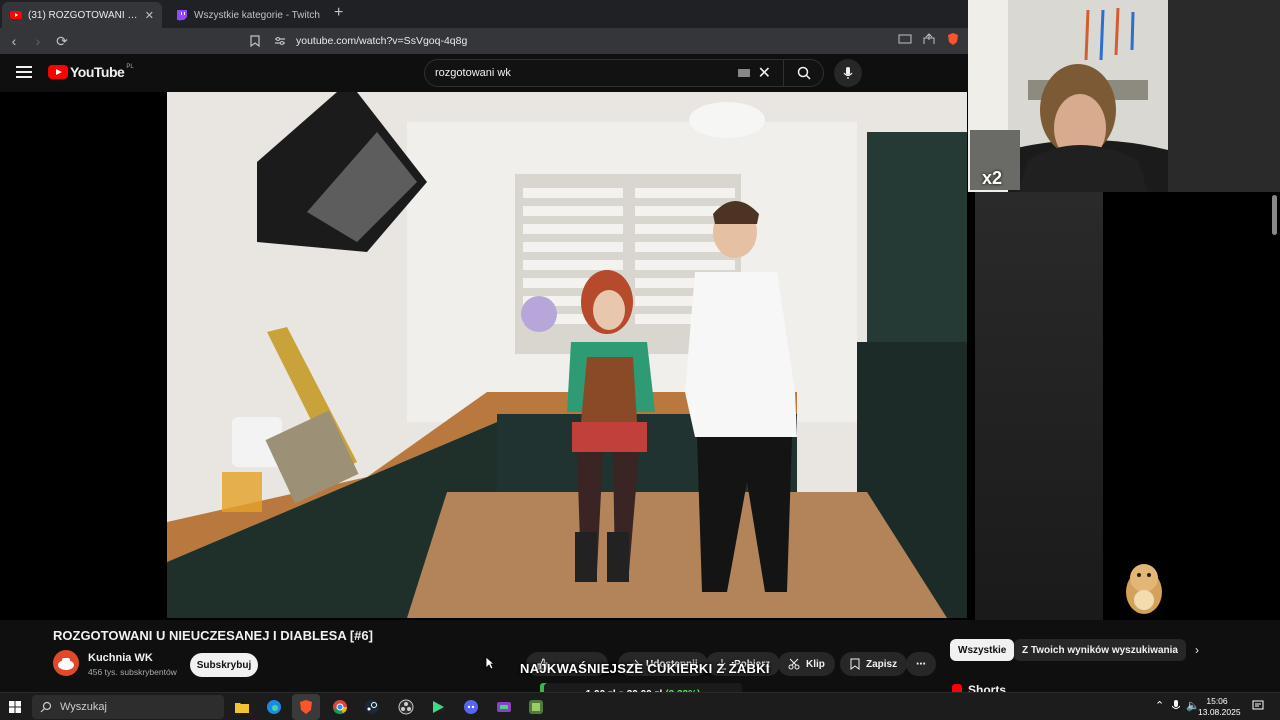  Describe the element at coordinates (586, 73) in the screenshot. I see `search-input: rozgotowani wk` at that location.